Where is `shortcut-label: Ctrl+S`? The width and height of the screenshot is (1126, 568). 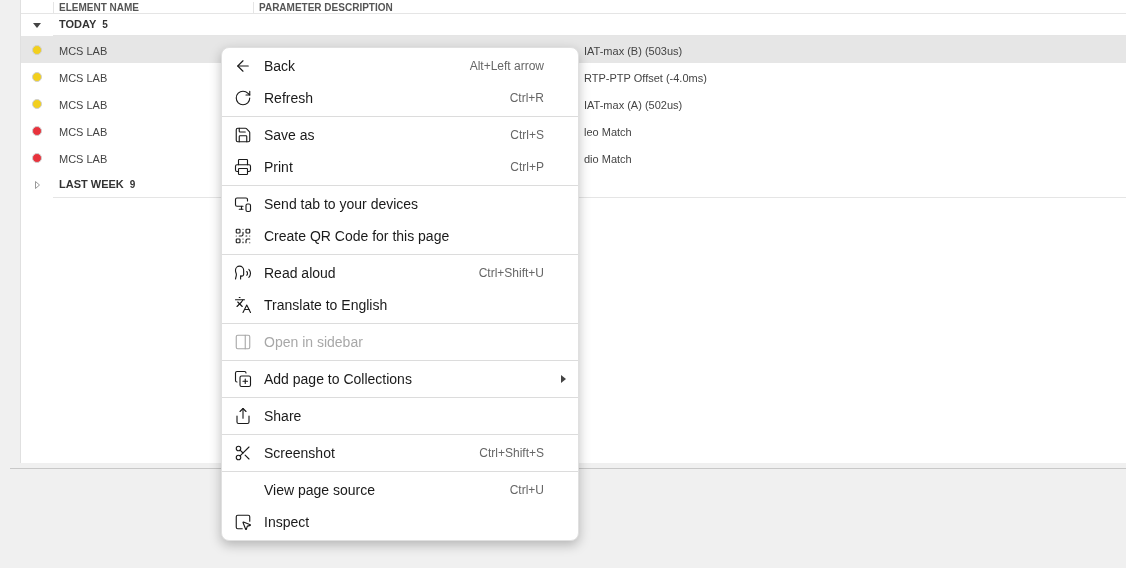
shortcut-label: Ctrl+S is located at coordinates (527, 135).